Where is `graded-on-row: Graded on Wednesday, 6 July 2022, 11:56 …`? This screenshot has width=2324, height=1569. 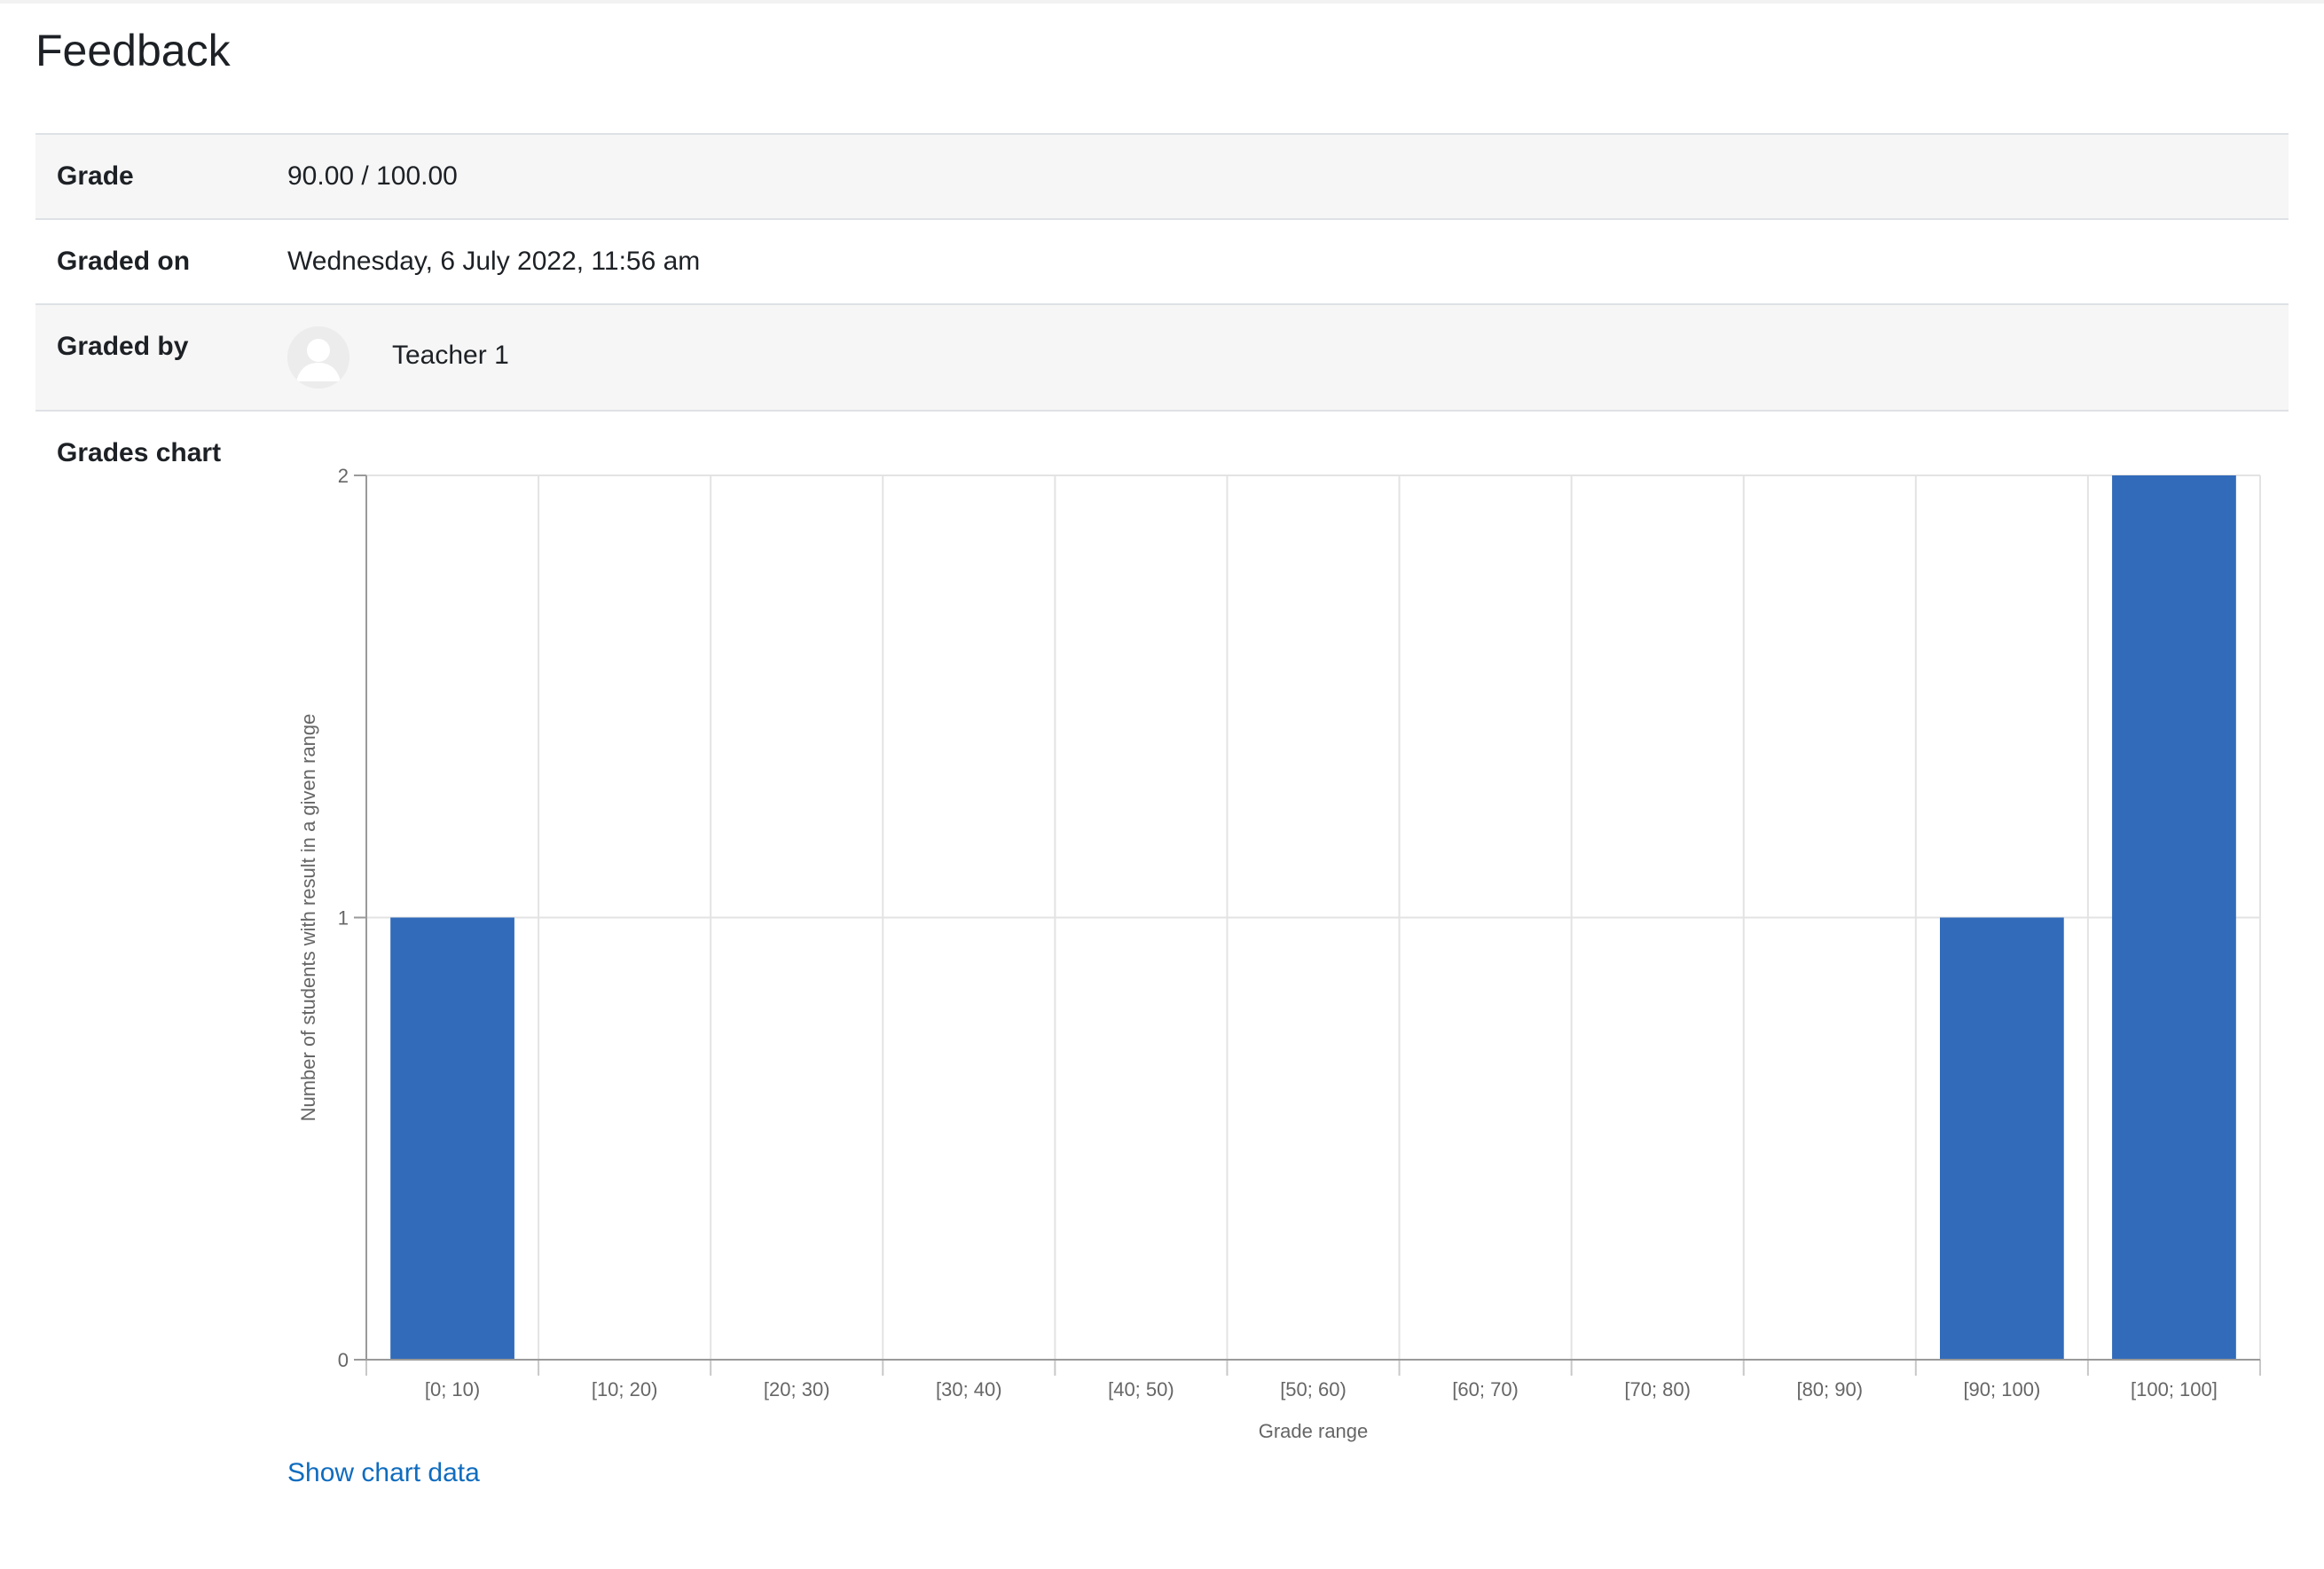
graded-on-row: Graded on Wednesday, 6 July 2022, 11:56 … is located at coordinates (1162, 262).